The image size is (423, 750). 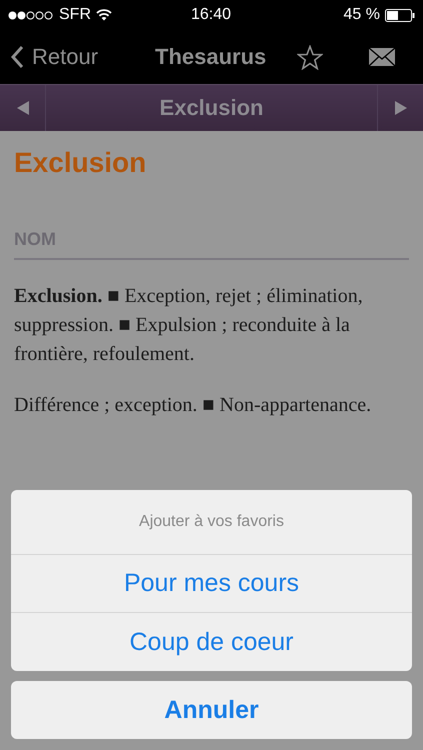 What do you see at coordinates (210, 57) in the screenshot?
I see `nav-title: Thesaurus` at bounding box center [210, 57].